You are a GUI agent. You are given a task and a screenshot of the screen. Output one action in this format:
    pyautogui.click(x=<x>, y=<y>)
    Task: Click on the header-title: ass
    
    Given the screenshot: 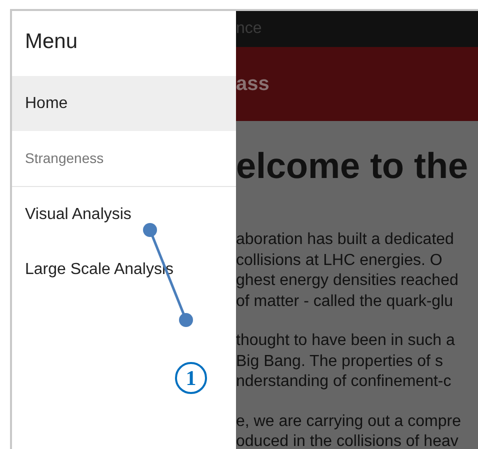 What is the action you would take?
    pyautogui.click(x=253, y=84)
    